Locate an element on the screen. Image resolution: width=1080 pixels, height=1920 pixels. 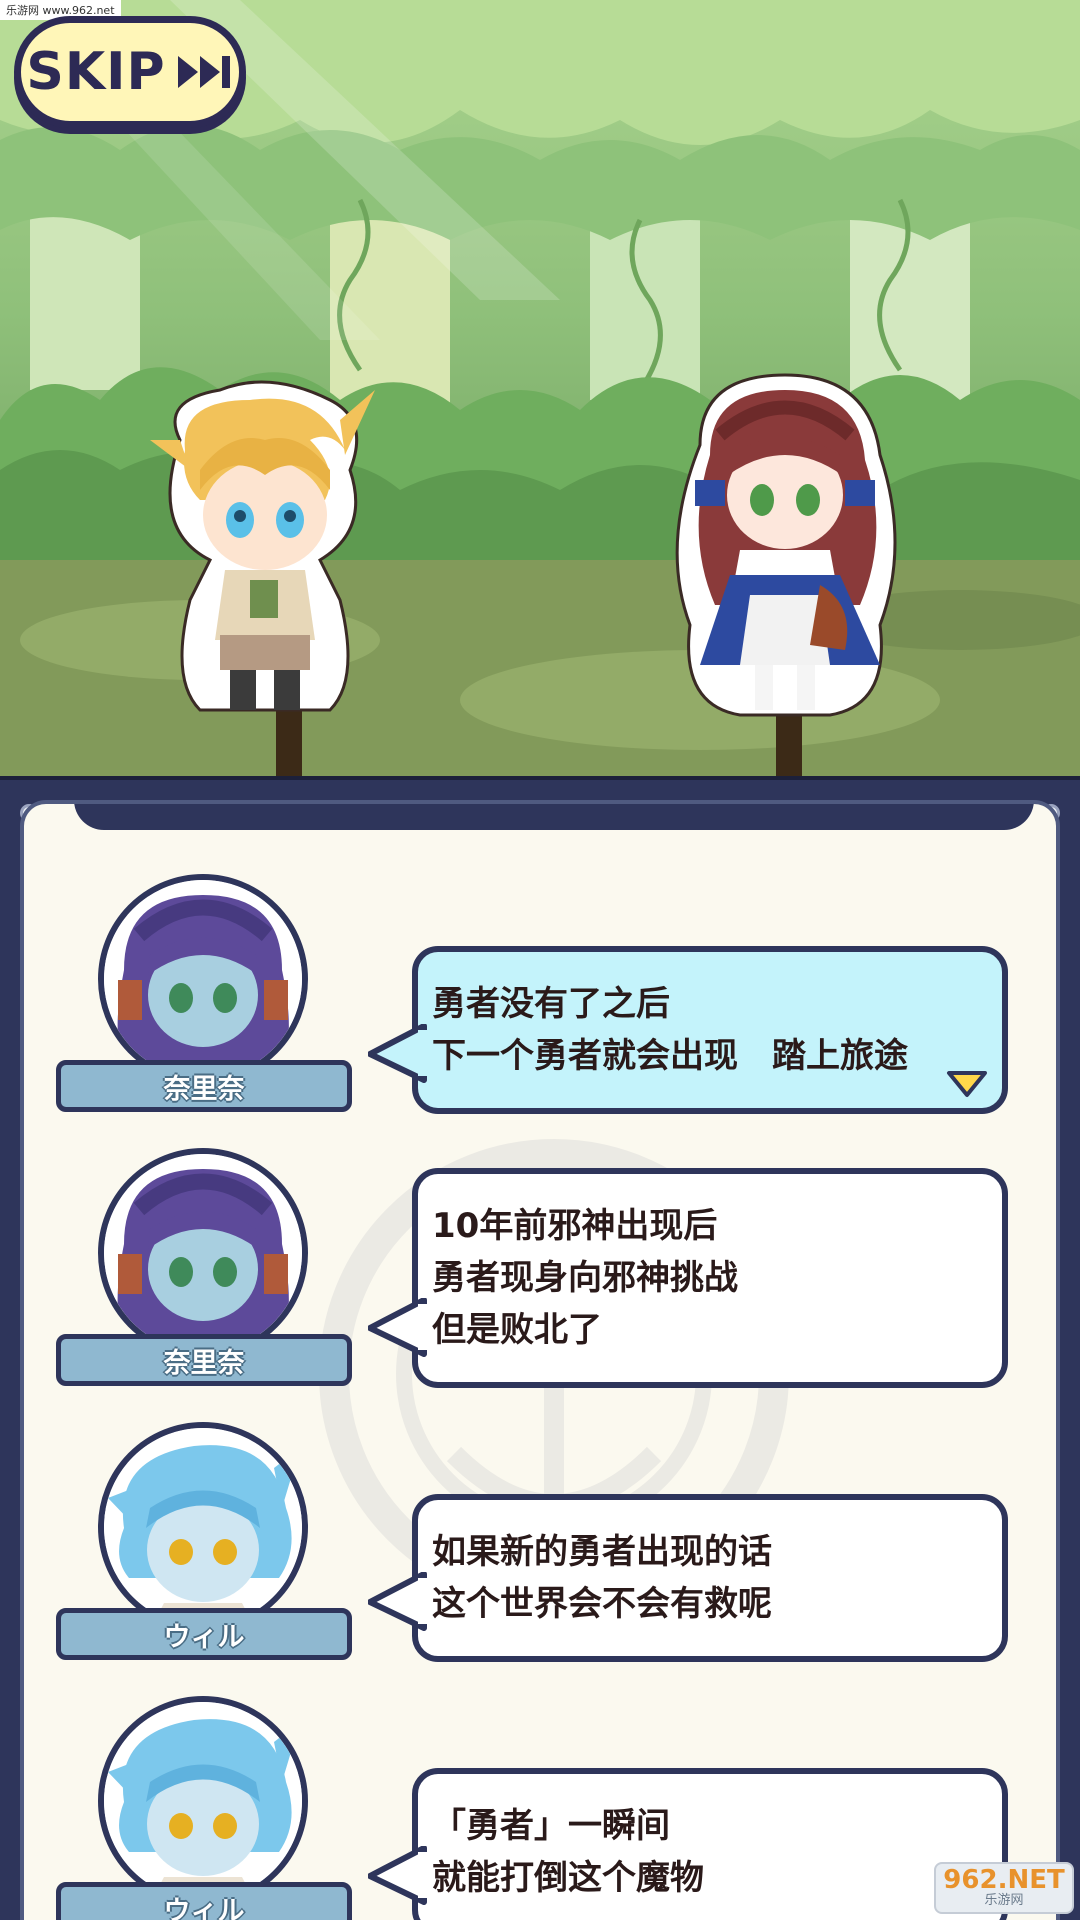
speech-bubble: 如果新的勇者出现的话 这个世界会不会有救呢 is located at coordinates (688, 1578).